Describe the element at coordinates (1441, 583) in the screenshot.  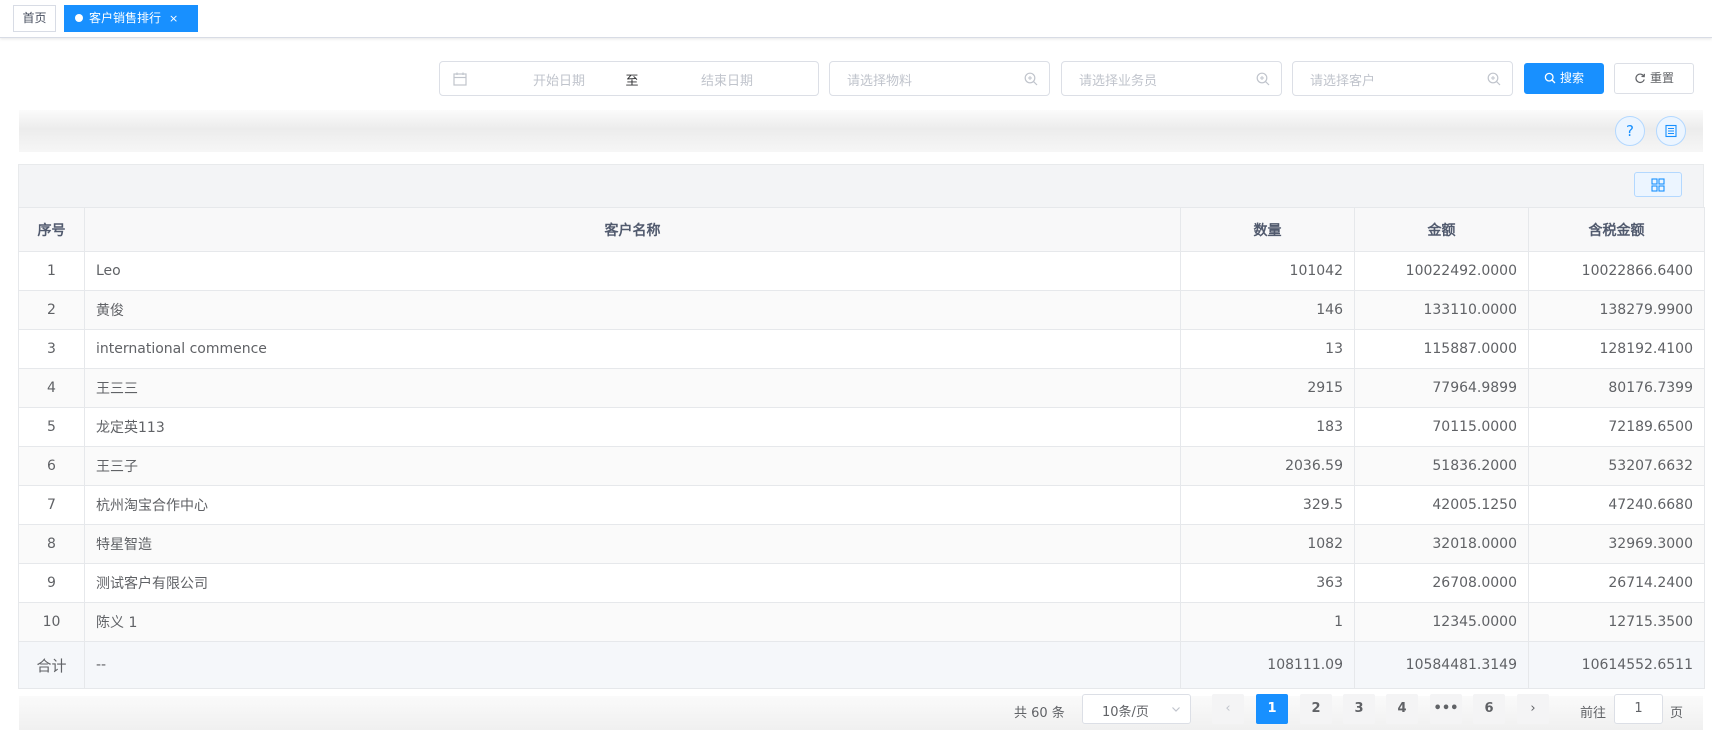
I see `cell-amount: 26708.0000` at that location.